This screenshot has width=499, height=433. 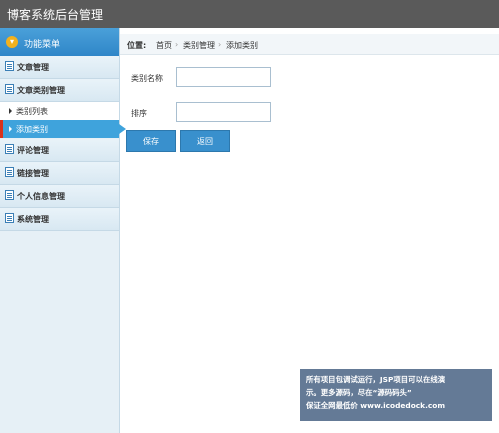 What do you see at coordinates (359, 392) in the screenshot?
I see `watermark-line: 示。更多源码，尽在“源码码头”` at bounding box center [359, 392].